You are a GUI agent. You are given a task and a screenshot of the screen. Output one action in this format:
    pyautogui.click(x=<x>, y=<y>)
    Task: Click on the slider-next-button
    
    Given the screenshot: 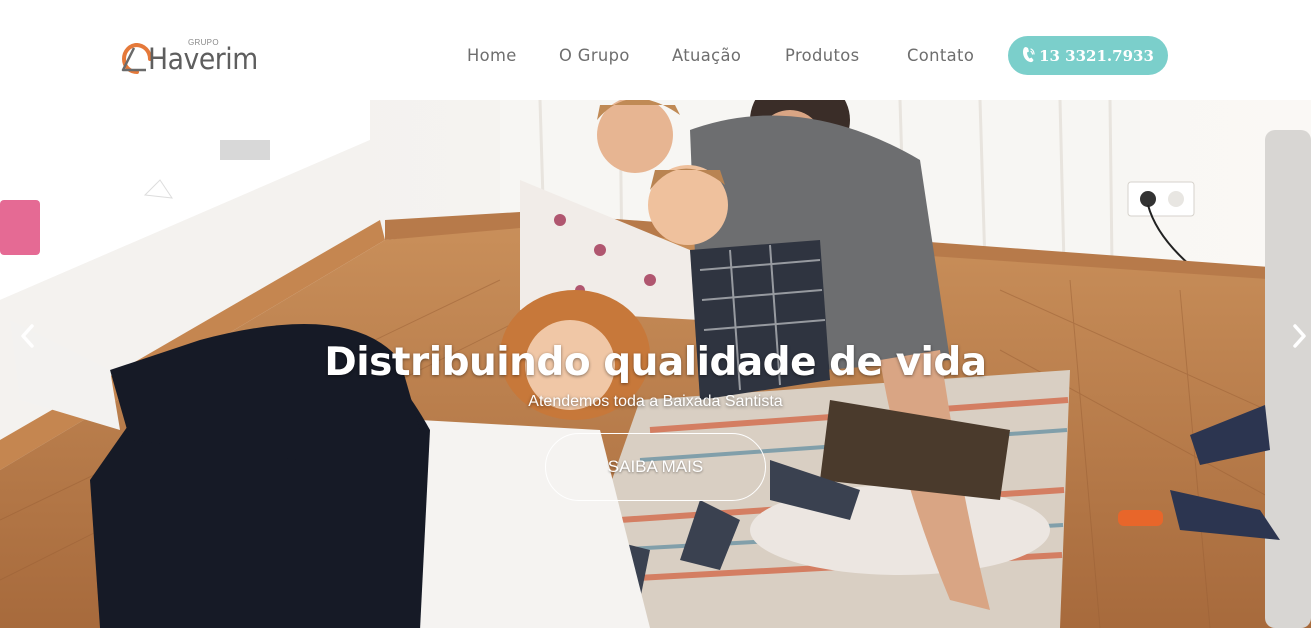 What is the action you would take?
    pyautogui.click(x=1300, y=336)
    